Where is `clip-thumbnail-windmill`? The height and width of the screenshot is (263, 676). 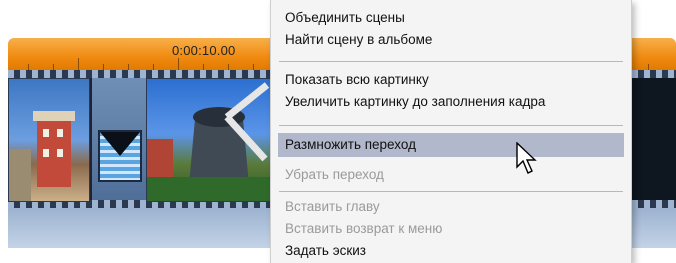 clip-thumbnail-windmill is located at coordinates (214, 140).